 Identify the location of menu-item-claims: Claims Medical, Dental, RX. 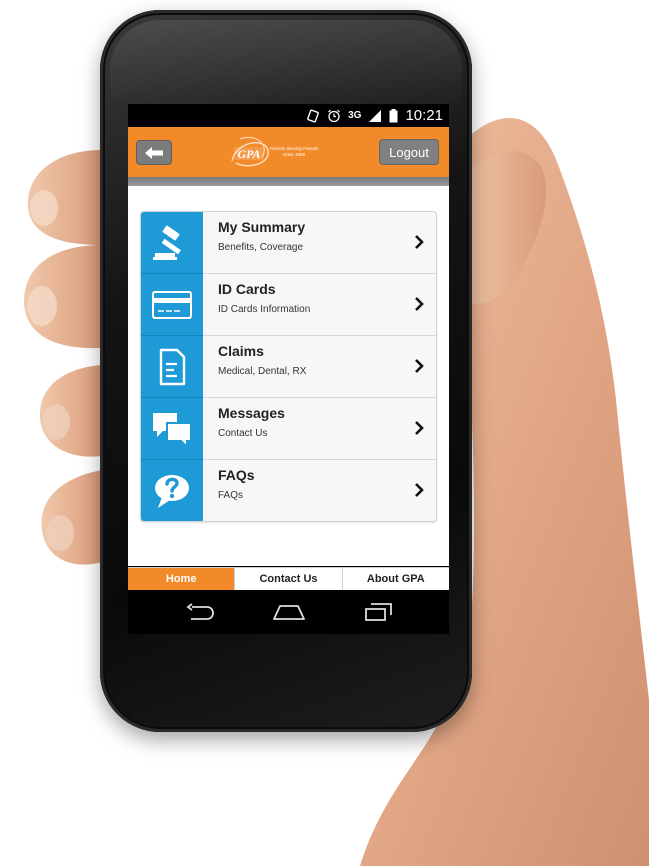
(288, 367).